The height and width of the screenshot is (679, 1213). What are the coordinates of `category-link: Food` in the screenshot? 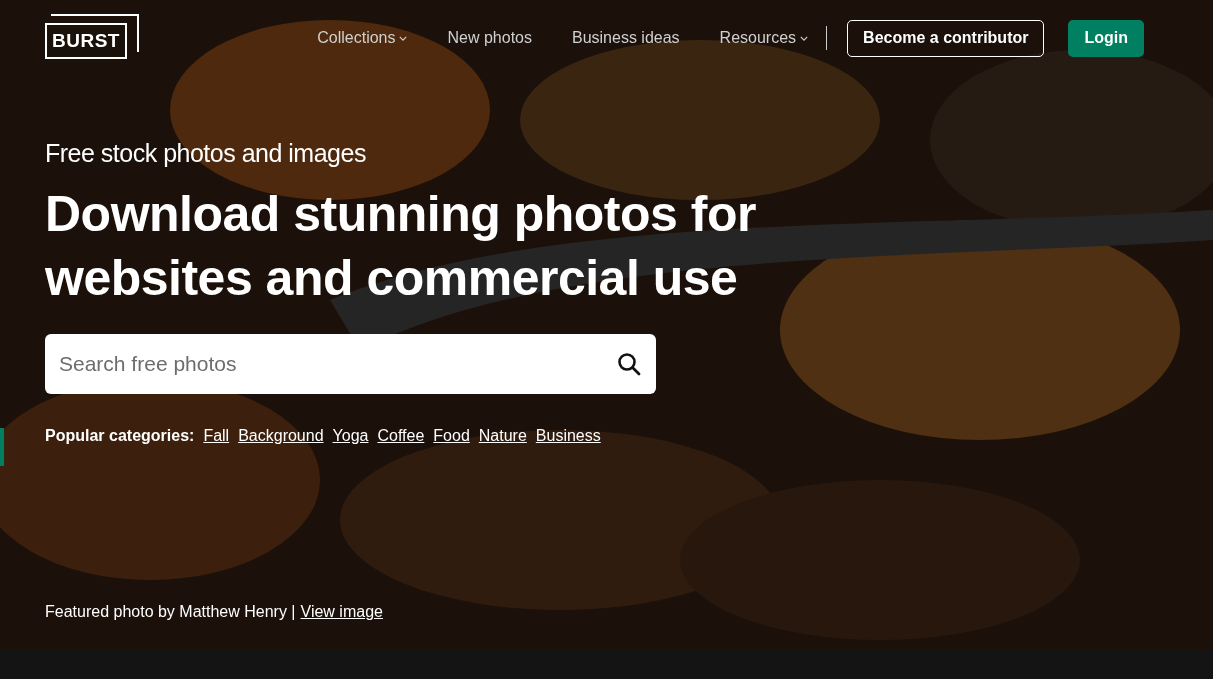 It's located at (451, 436).